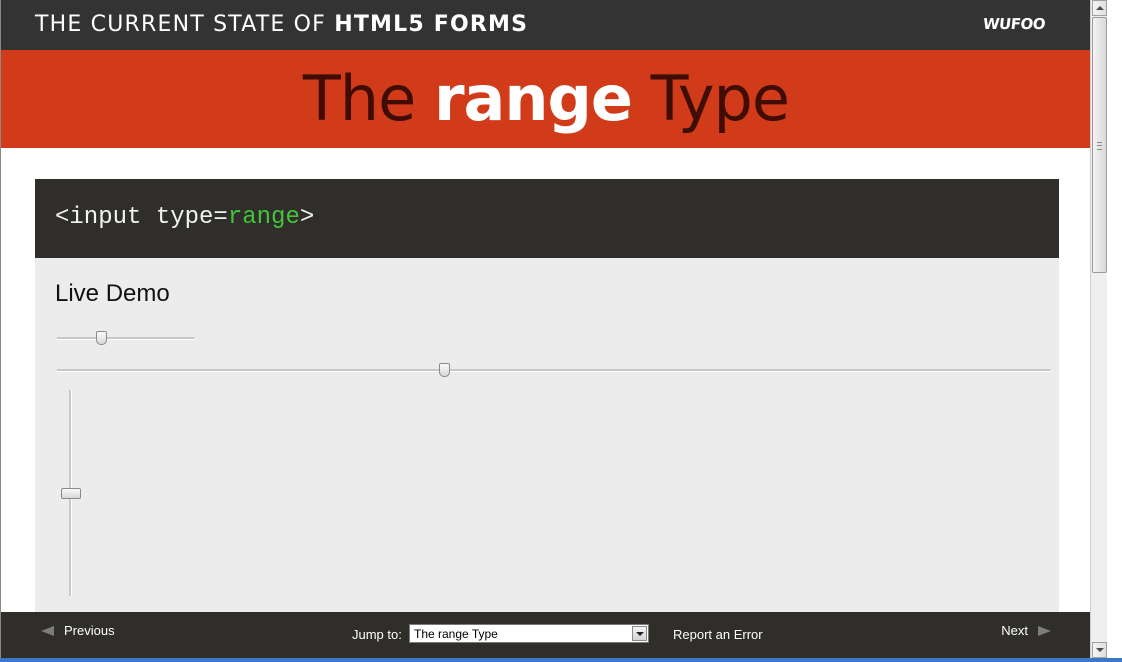 The height and width of the screenshot is (662, 1122). What do you see at coordinates (639, 633) in the screenshot?
I see `chevron-down-icon` at bounding box center [639, 633].